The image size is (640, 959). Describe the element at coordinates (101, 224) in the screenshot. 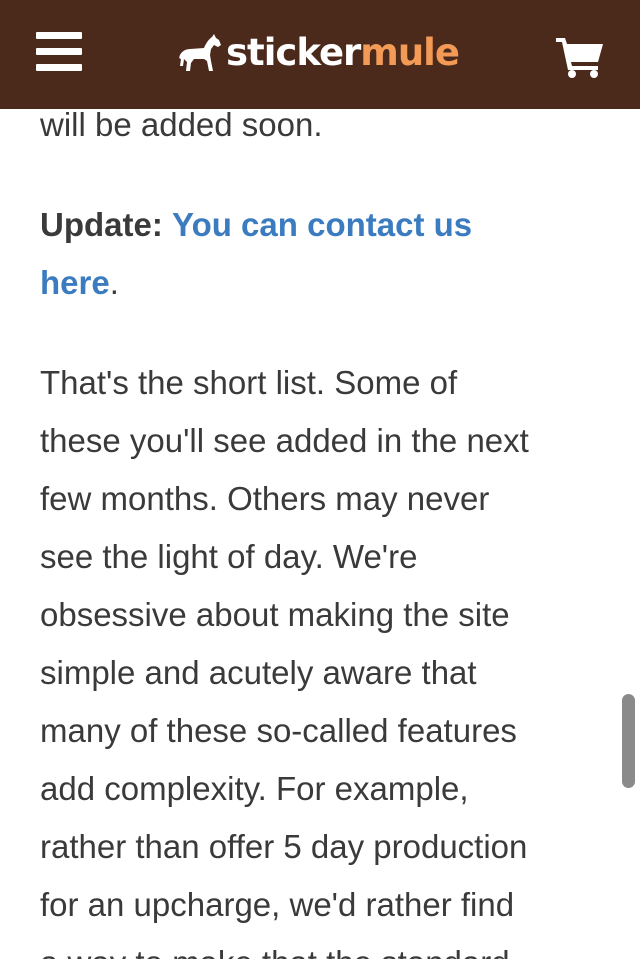

I see `update-label: Update:` at that location.